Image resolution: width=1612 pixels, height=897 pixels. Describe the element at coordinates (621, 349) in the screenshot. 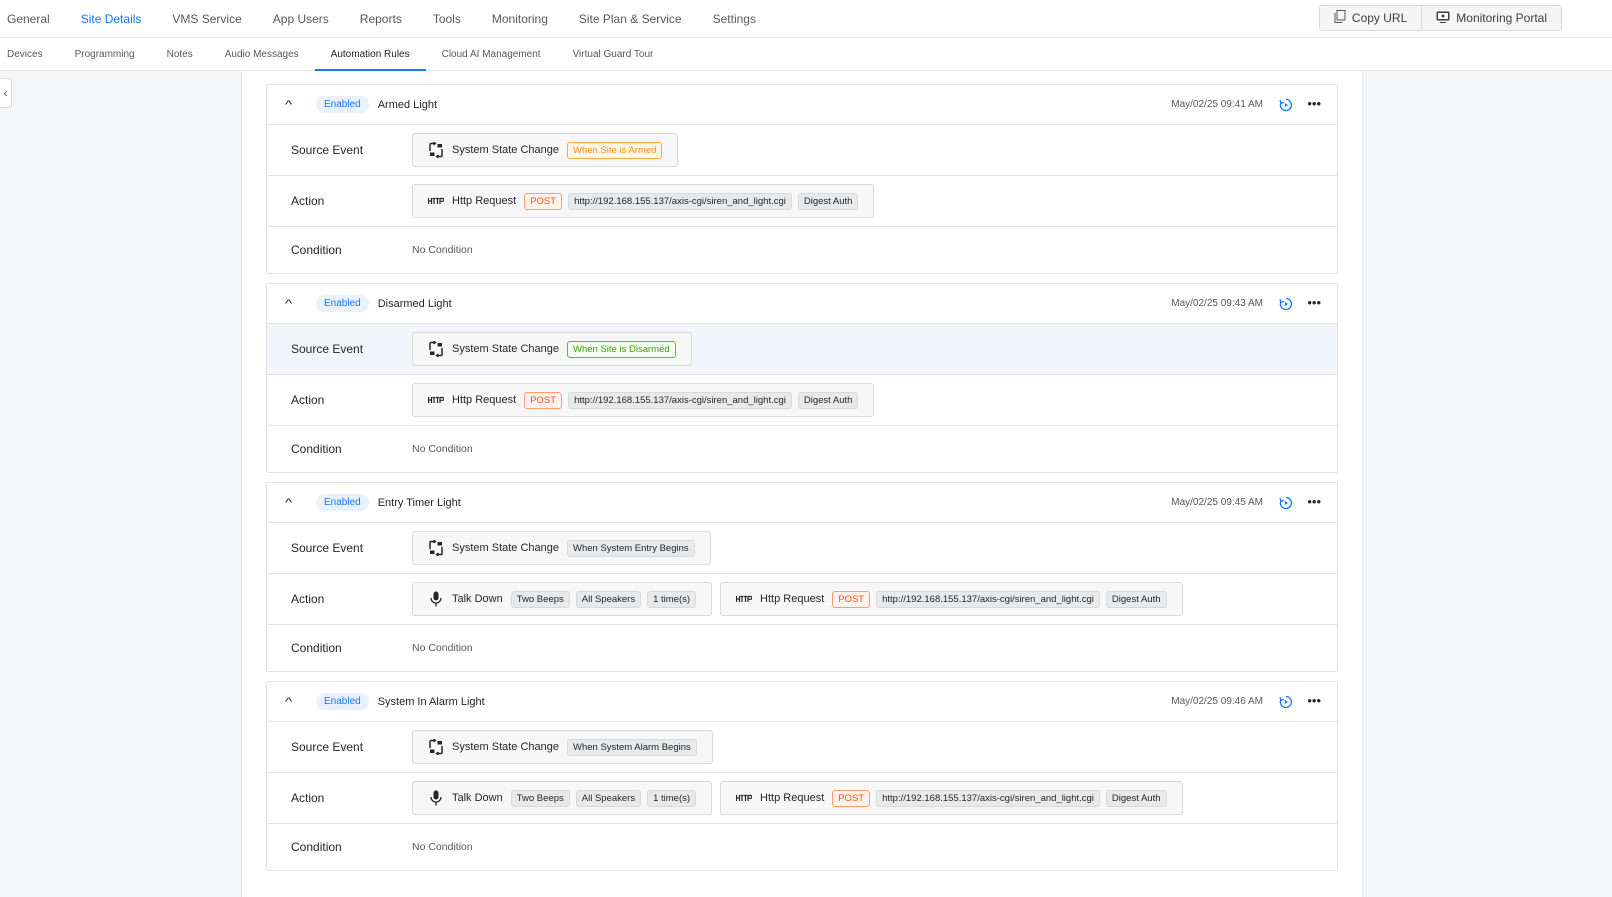

I see `source-event-tag: When Site is Disarmed` at that location.